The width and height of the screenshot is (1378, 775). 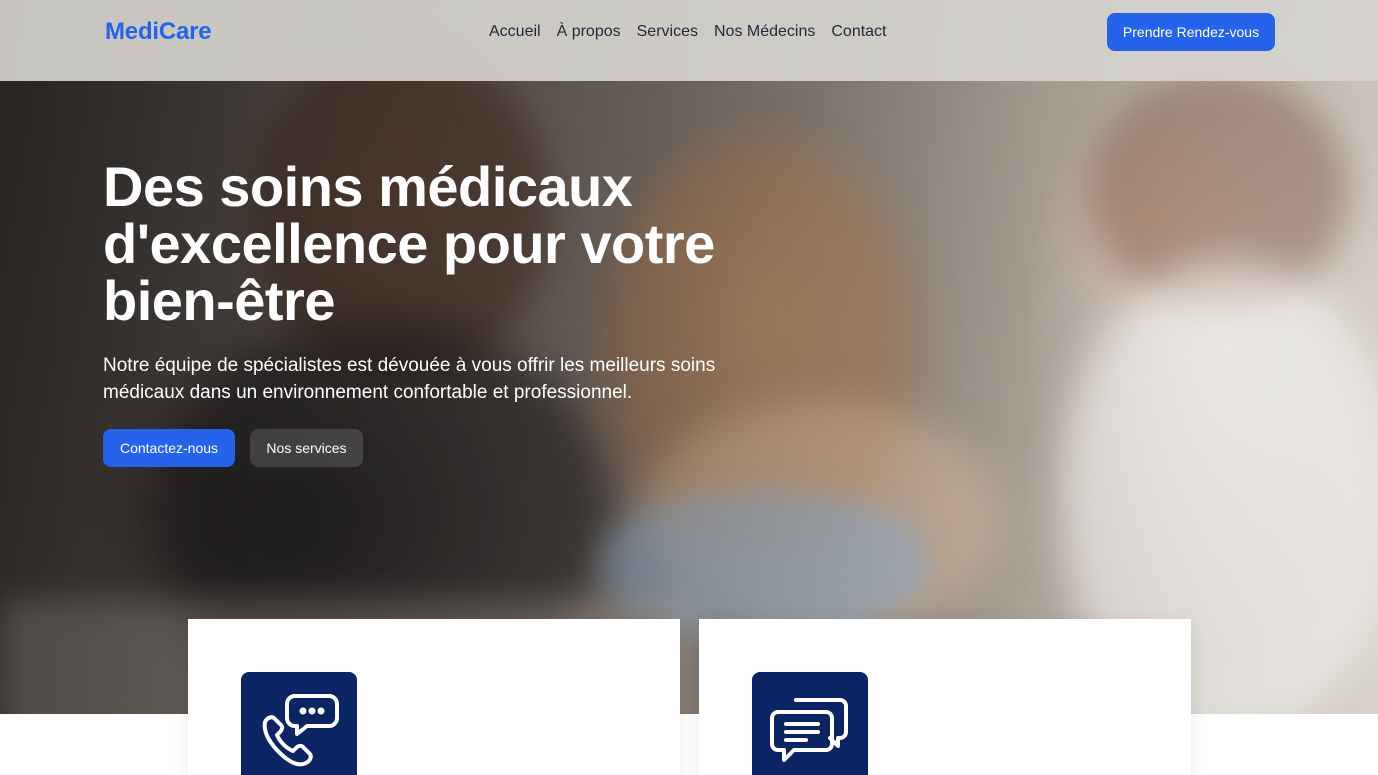 What do you see at coordinates (299, 723) in the screenshot?
I see `phone-chat-icon` at bounding box center [299, 723].